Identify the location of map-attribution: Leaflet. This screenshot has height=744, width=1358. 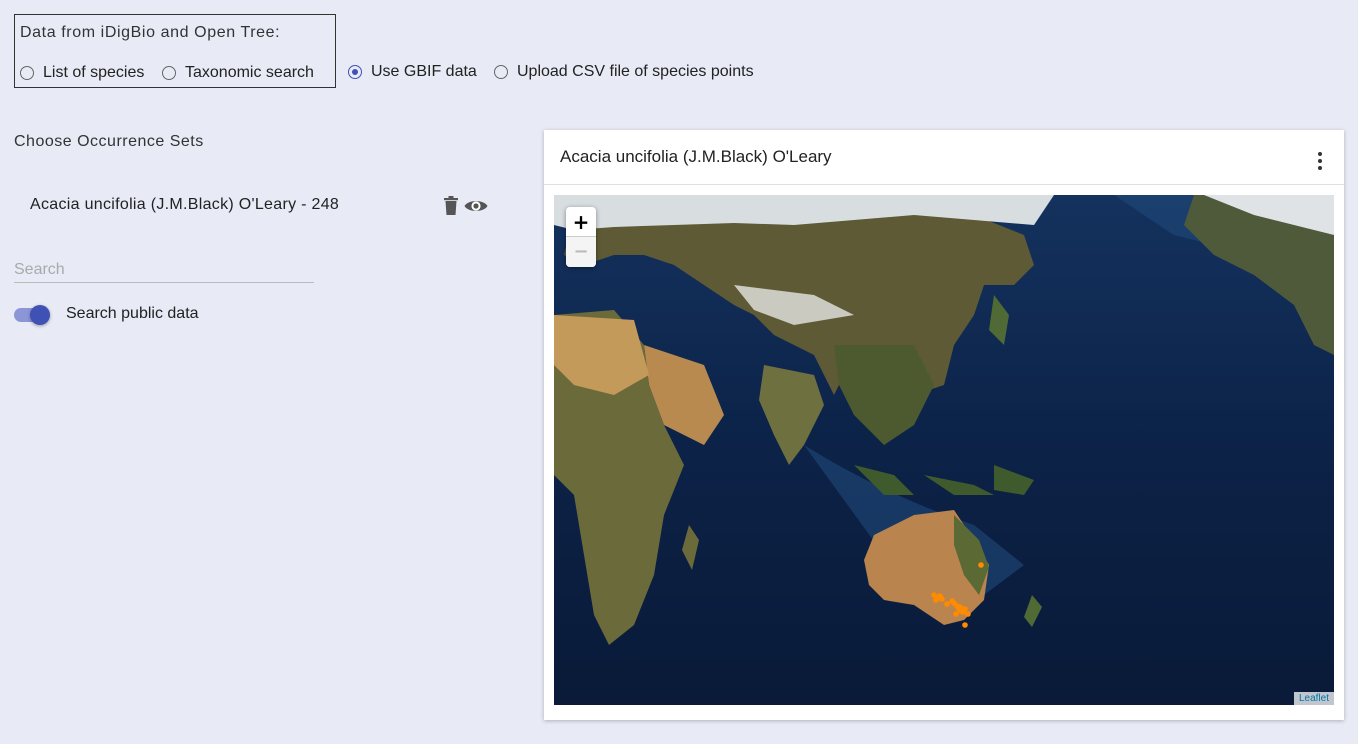
(1313, 698).